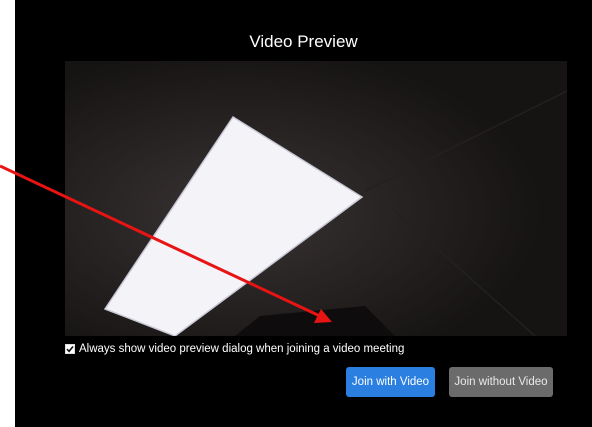  Describe the element at coordinates (501, 382) in the screenshot. I see `join-without-video-button: Join without Video` at that location.